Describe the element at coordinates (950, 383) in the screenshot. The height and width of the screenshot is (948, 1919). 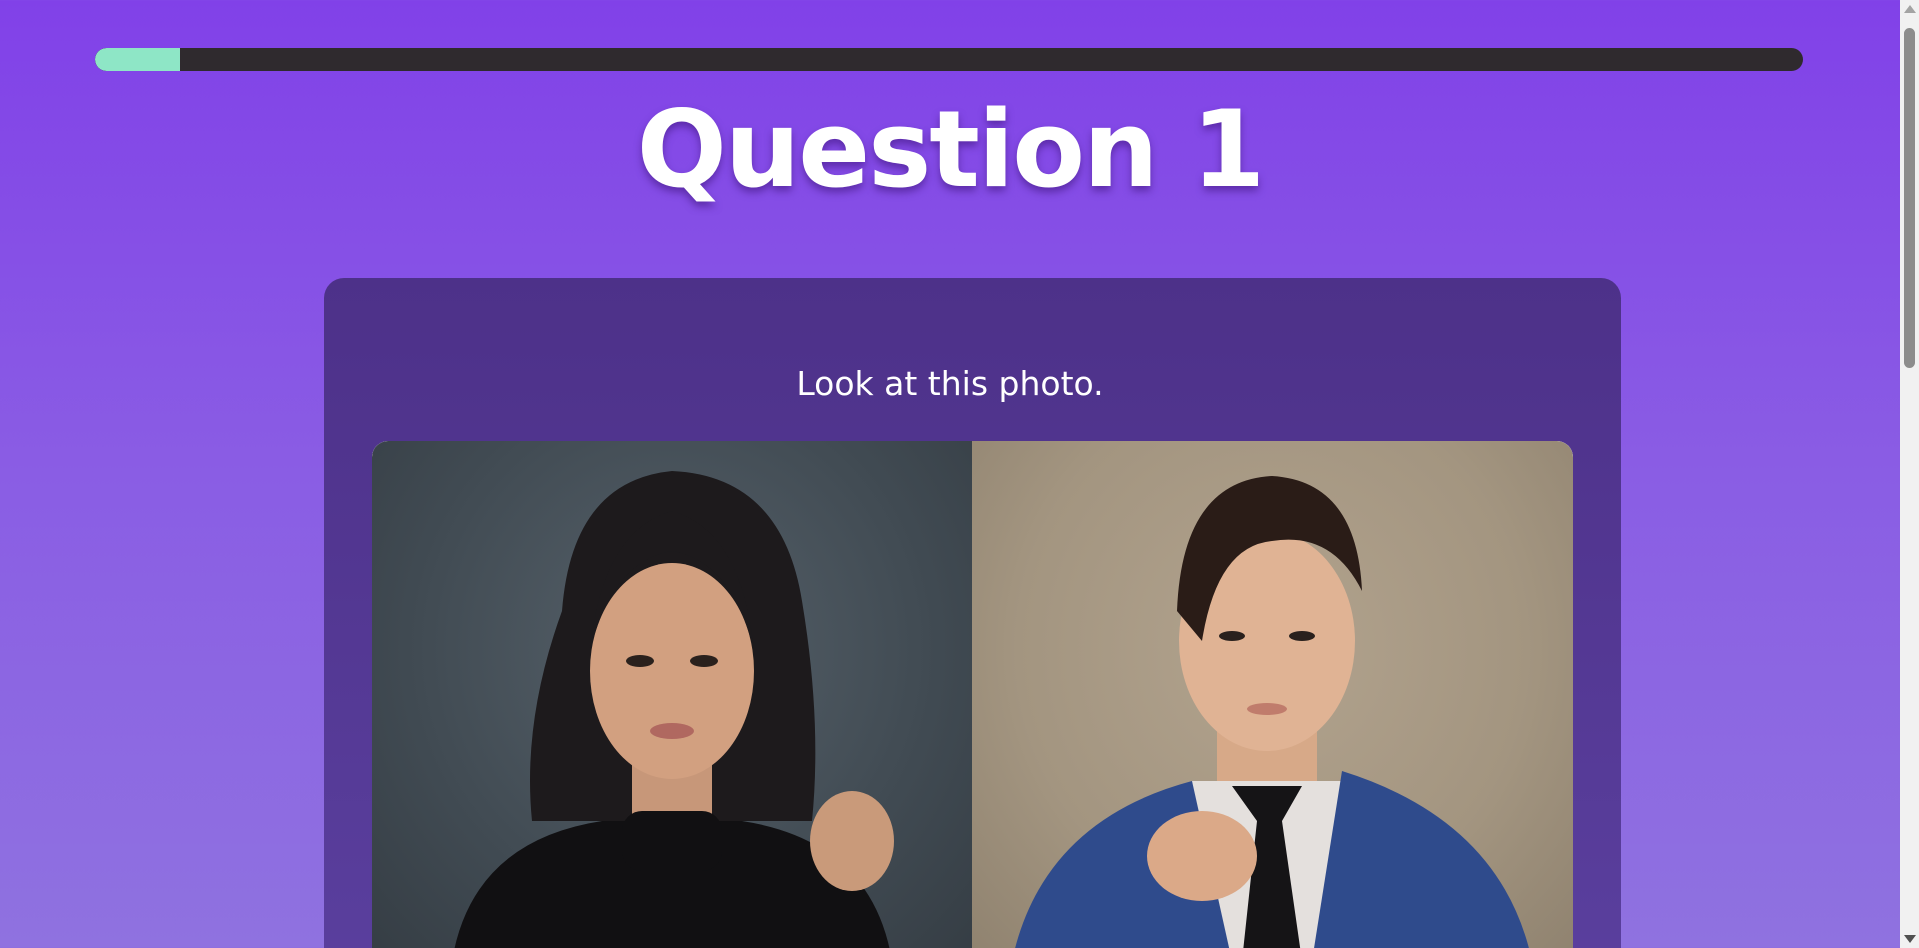
I see `question-prompt: Look at this photo.` at that location.